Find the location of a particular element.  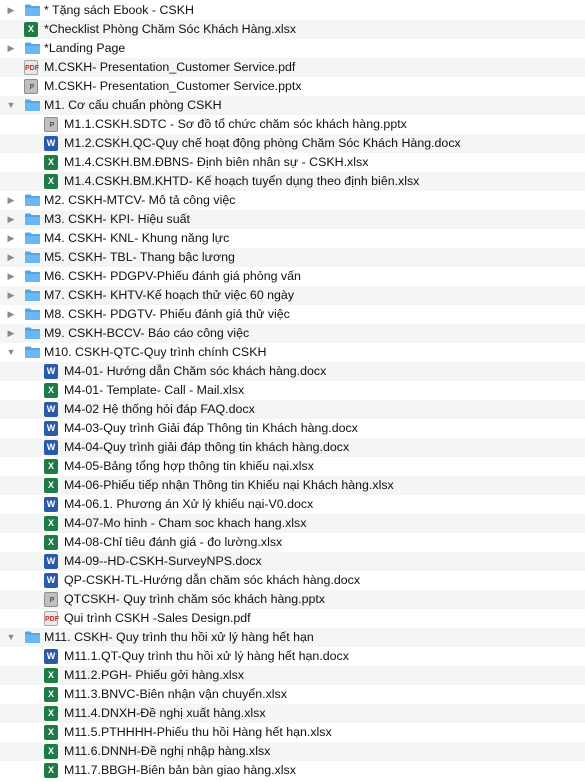

folder-row: ▶ *Landing Page is located at coordinates (292, 48).